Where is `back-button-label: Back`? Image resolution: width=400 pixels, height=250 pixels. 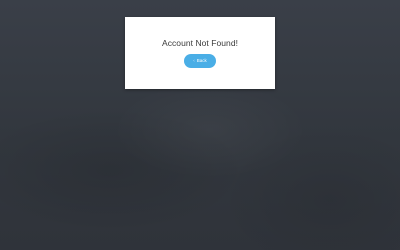 back-button-label: Back is located at coordinates (201, 60).